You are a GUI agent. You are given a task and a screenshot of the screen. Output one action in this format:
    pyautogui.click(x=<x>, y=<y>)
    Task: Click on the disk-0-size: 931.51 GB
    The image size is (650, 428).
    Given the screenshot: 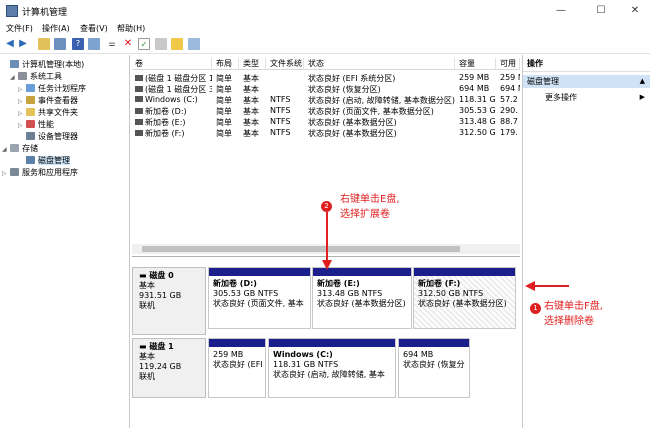 What is the action you would take?
    pyautogui.click(x=160, y=295)
    